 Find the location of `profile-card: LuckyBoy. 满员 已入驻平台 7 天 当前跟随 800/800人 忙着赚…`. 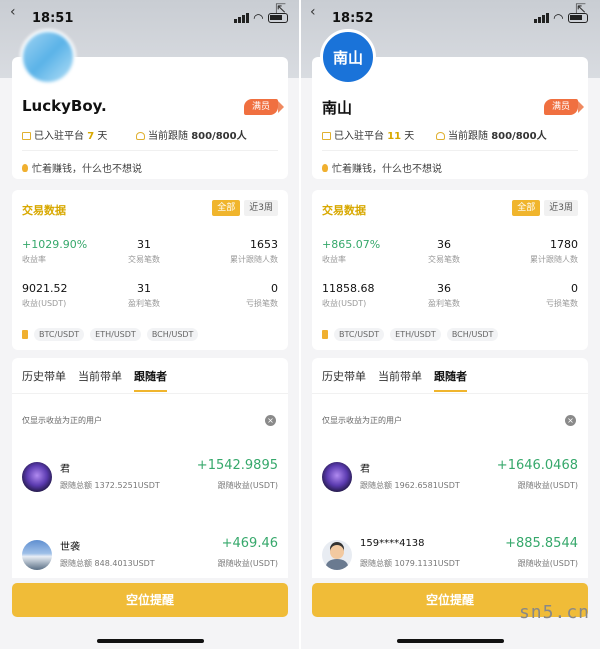

profile-card: LuckyBoy. 满员 已入驻平台 7 天 当前跟随 800/800人 忙着赚… is located at coordinates (150, 104).